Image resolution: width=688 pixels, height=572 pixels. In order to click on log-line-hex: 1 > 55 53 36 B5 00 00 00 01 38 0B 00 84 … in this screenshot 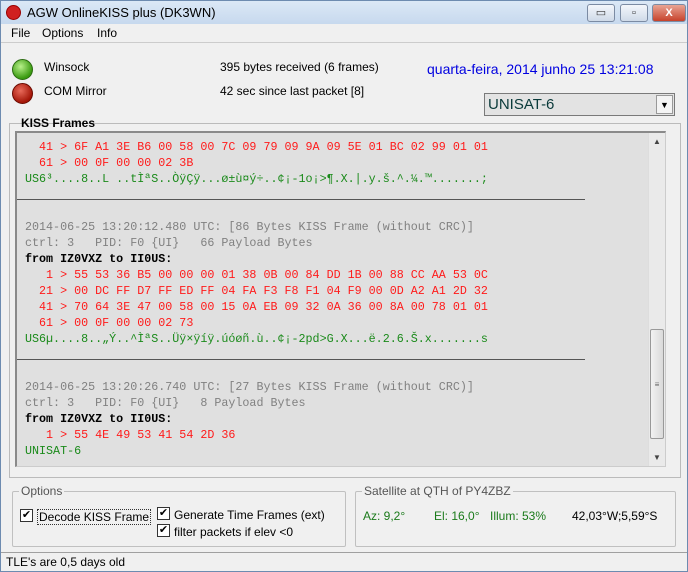, I will do `click(256, 275)`.